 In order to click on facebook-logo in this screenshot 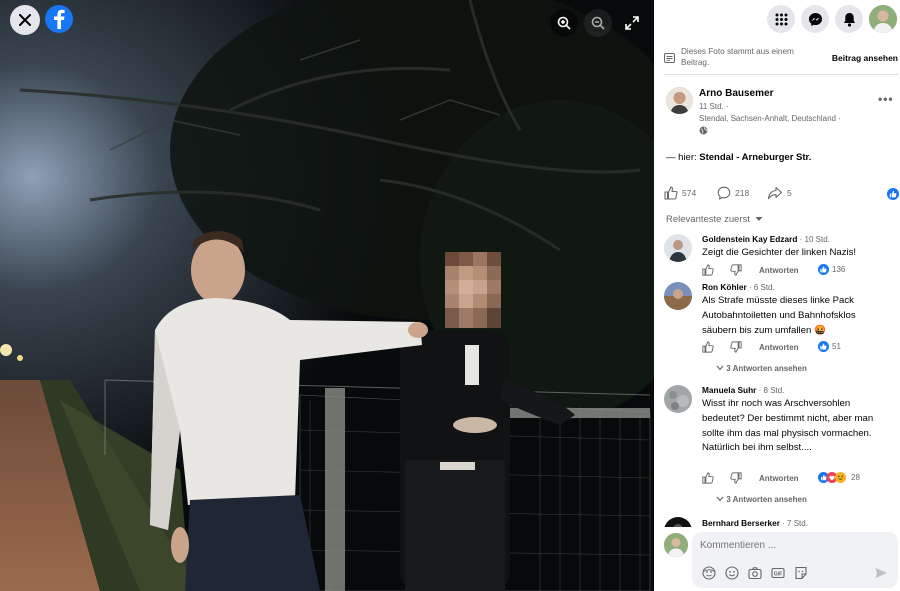, I will do `click(59, 19)`.